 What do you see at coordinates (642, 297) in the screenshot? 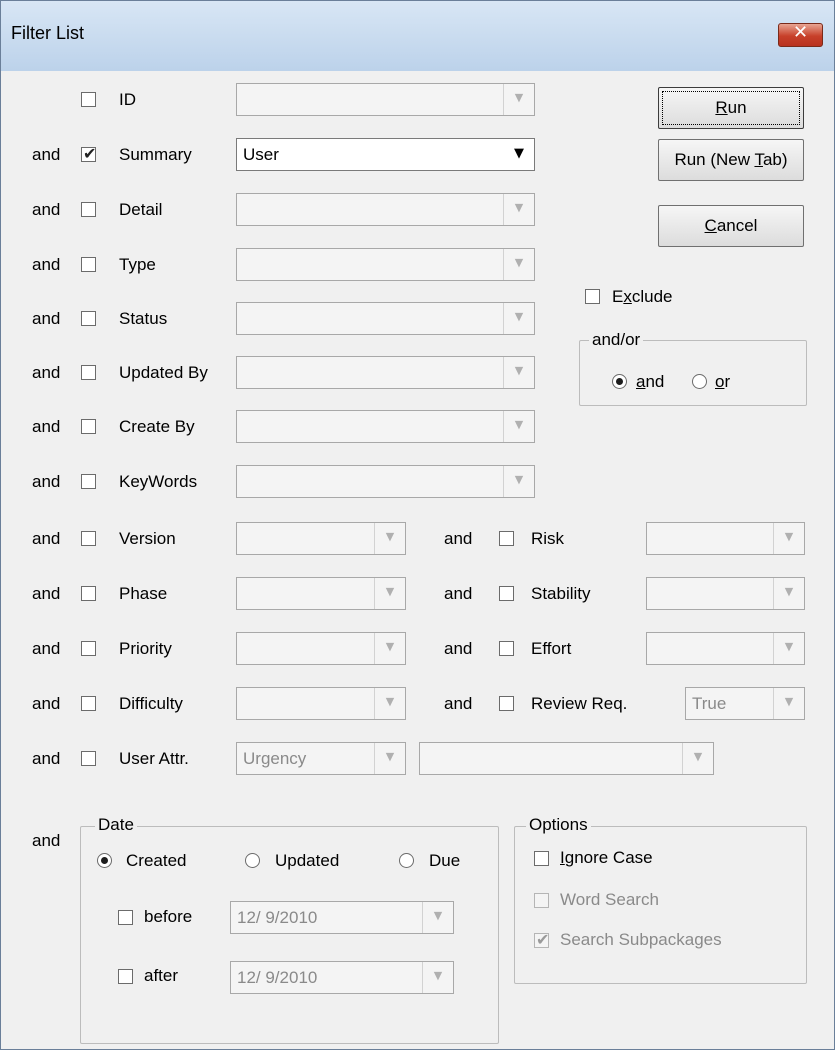
I see `exclude-label: Exclude` at bounding box center [642, 297].